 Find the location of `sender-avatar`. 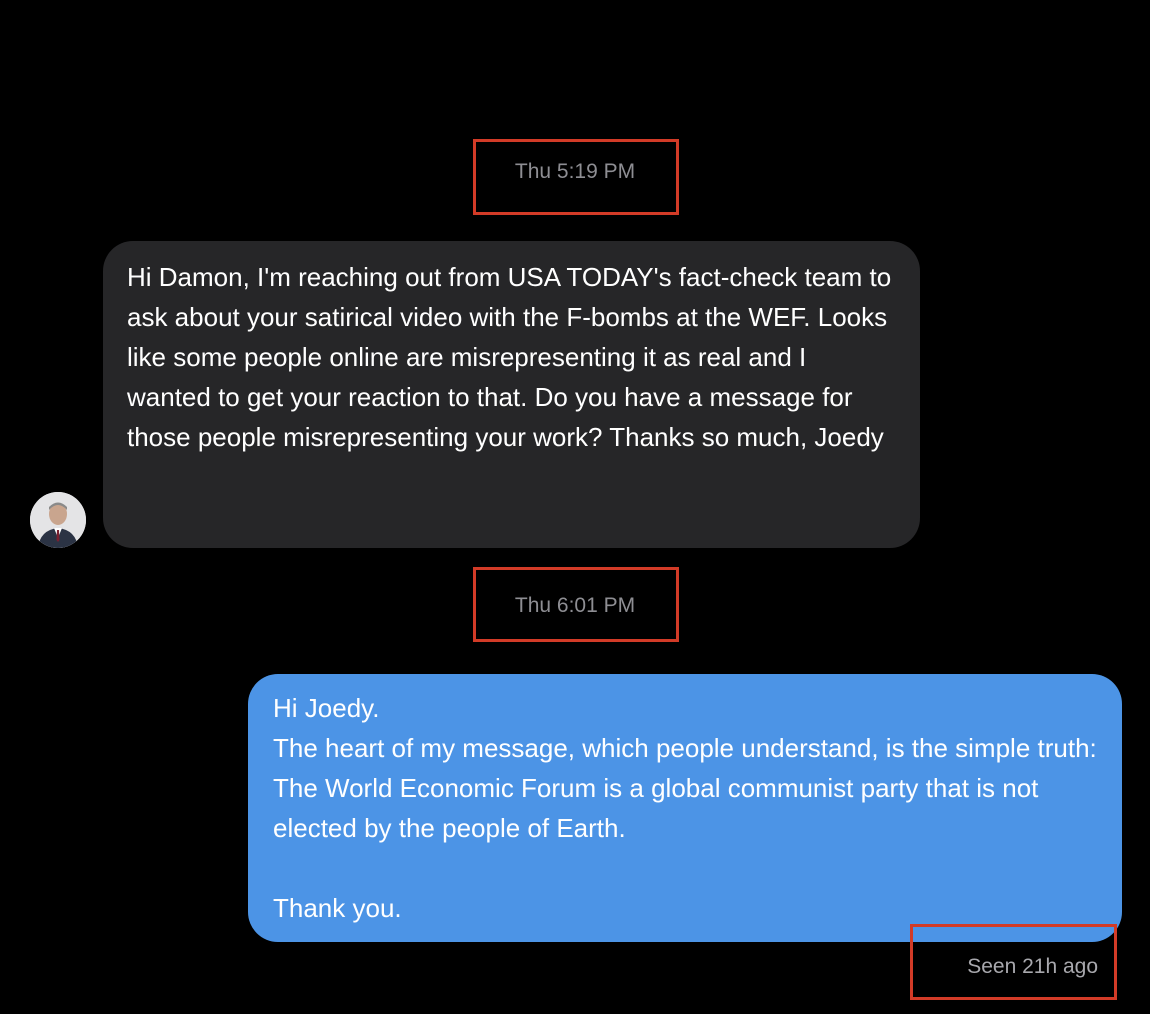

sender-avatar is located at coordinates (58, 520).